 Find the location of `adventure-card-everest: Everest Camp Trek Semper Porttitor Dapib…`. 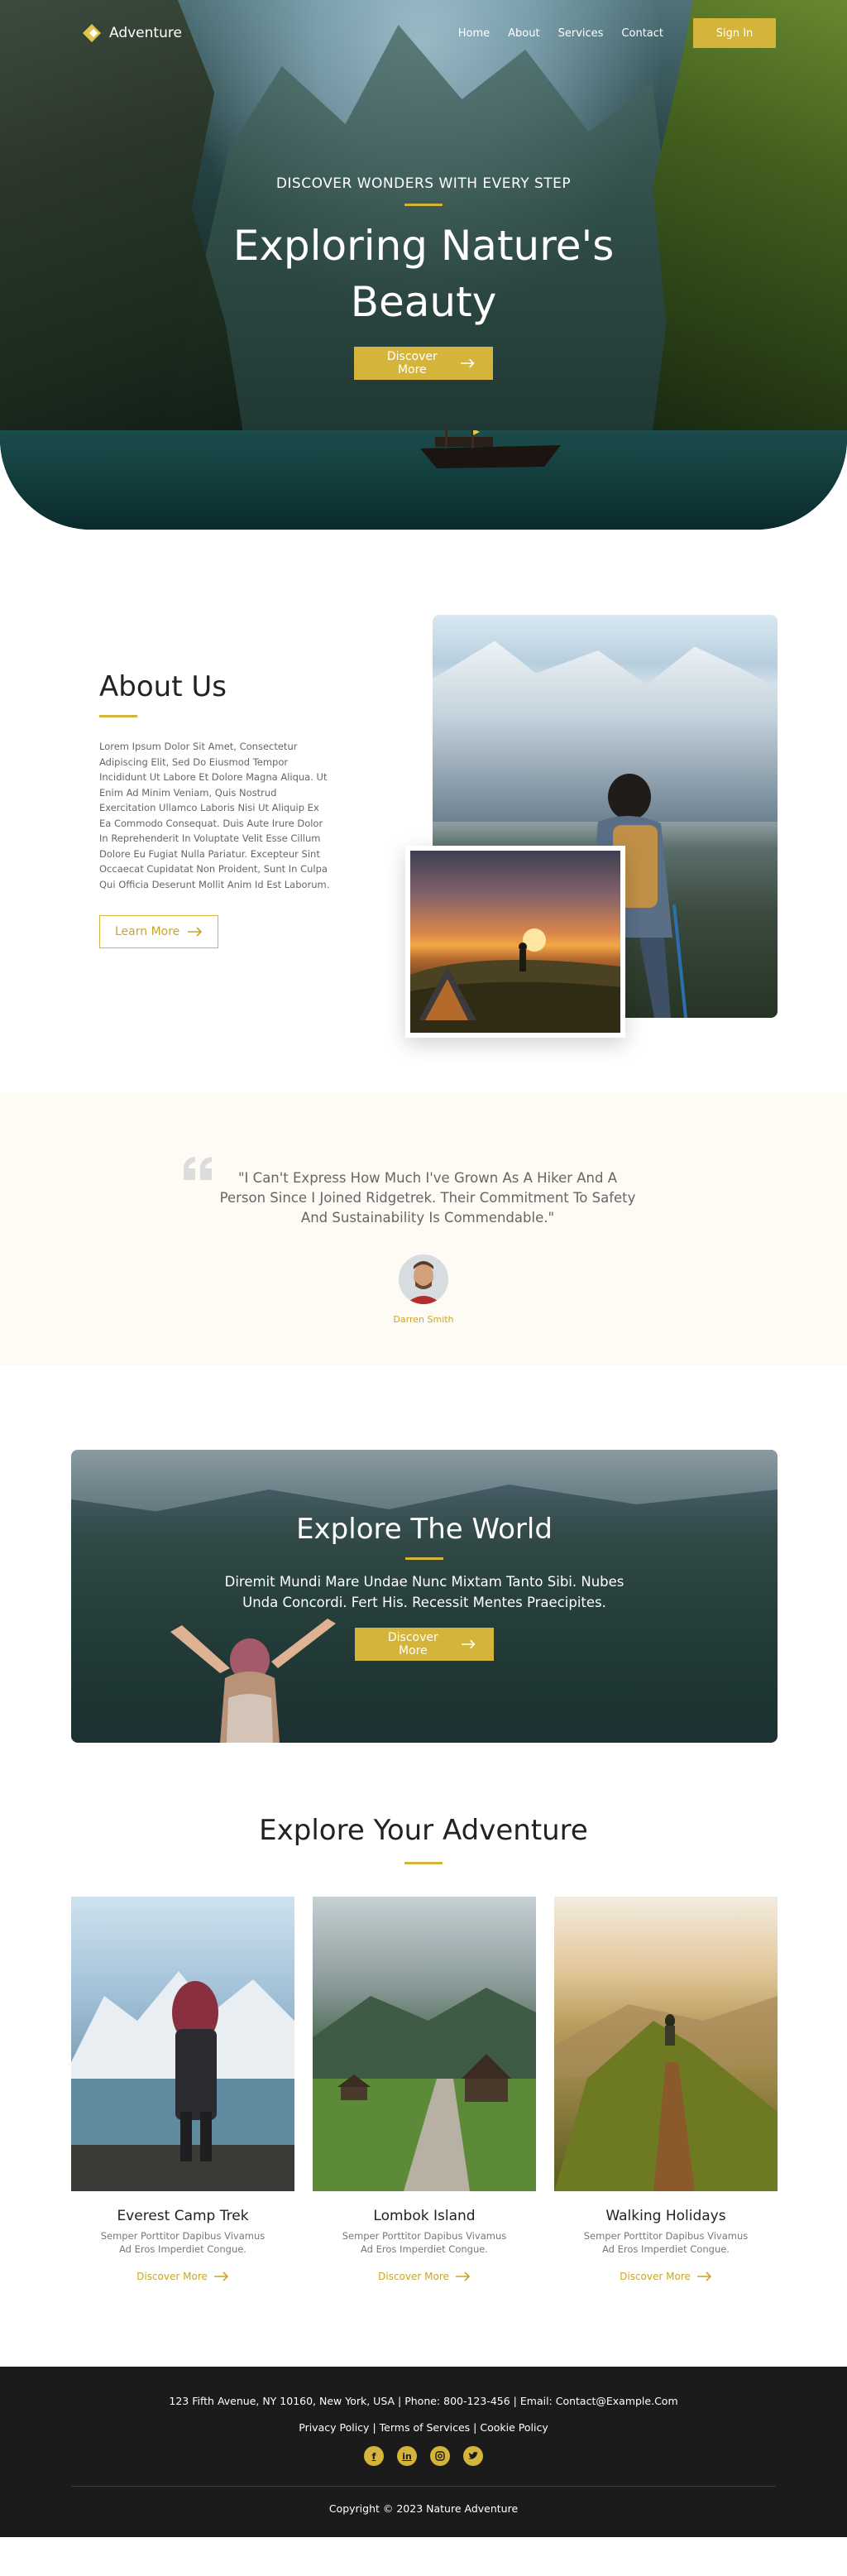

adventure-card-everest: Everest Camp Trek Semper Porttitor Dapib… is located at coordinates (182, 2090).